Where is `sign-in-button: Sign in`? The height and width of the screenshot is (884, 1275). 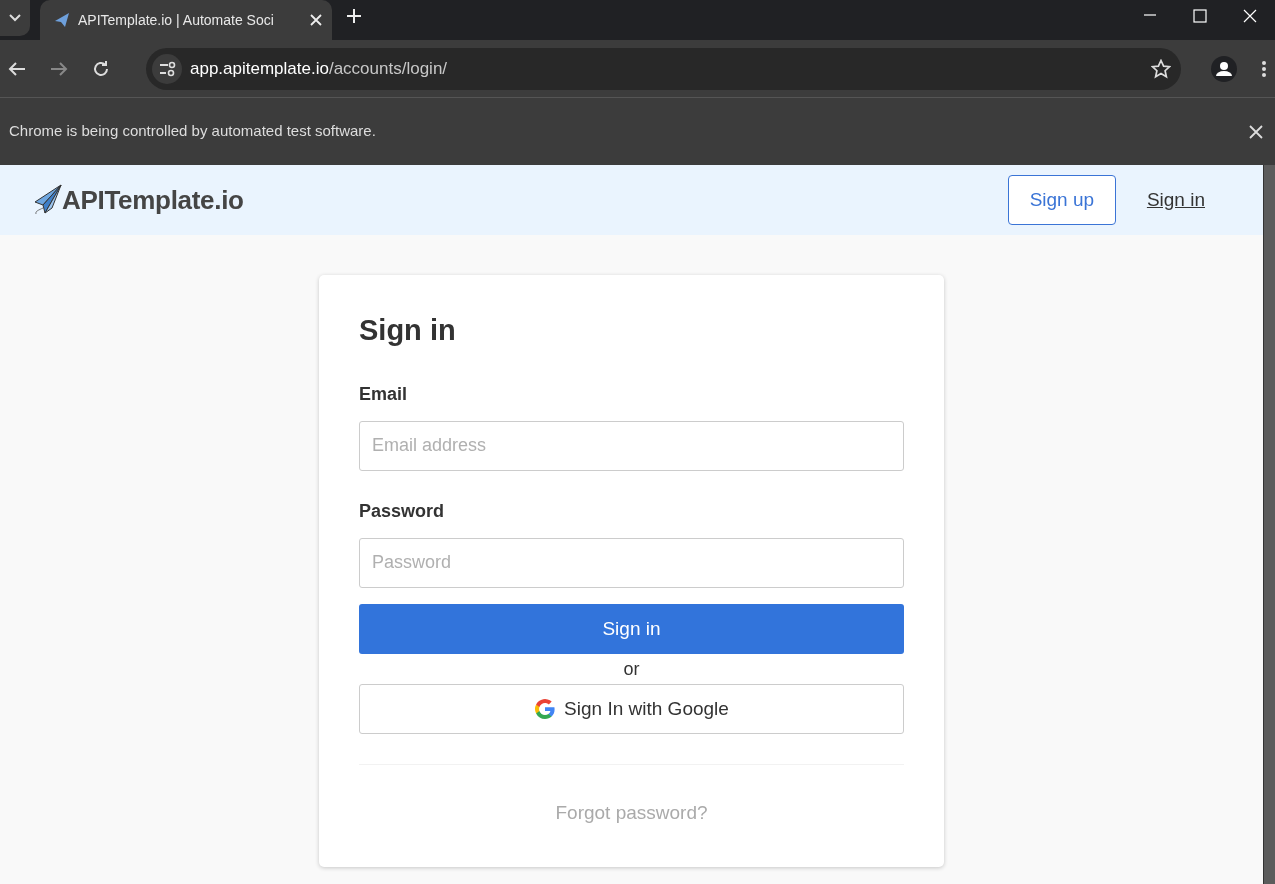 sign-in-button: Sign in is located at coordinates (631, 628).